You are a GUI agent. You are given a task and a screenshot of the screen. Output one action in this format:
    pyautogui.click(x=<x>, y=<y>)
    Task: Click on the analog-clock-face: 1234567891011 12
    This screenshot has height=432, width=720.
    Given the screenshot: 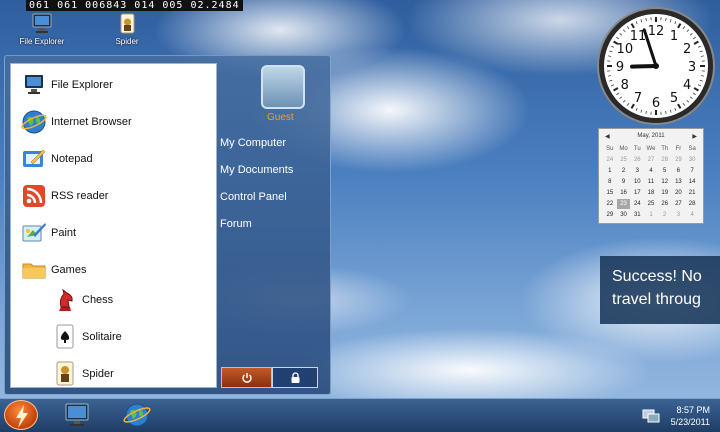 What is the action you would take?
    pyautogui.click(x=656, y=66)
    